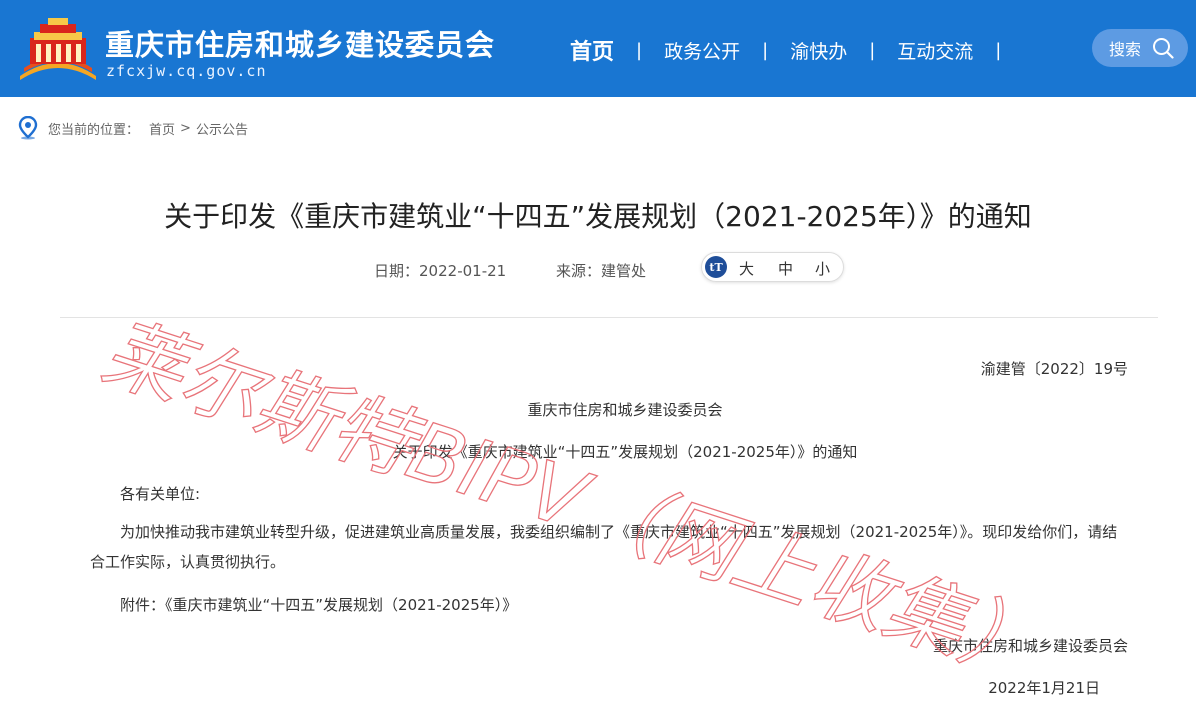 The width and height of the screenshot is (1196, 713). What do you see at coordinates (772, 267) in the screenshot?
I see `font-size-switcher: tT 大 中 小` at bounding box center [772, 267].